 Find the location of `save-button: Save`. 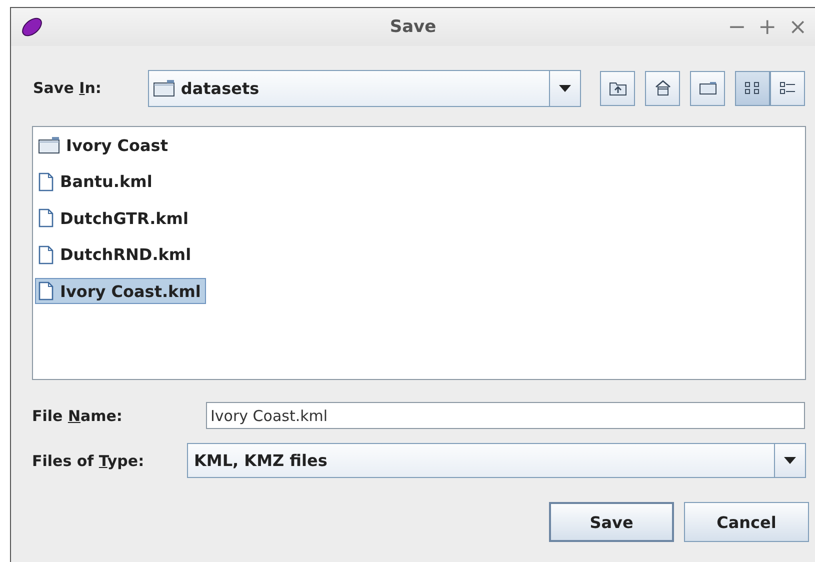

save-button: Save is located at coordinates (611, 522).